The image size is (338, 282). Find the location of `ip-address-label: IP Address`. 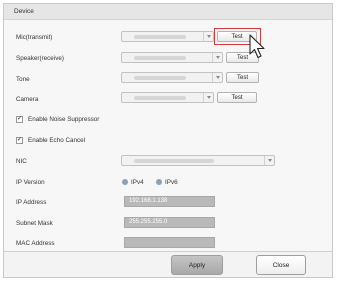

ip-address-label: IP Address is located at coordinates (31, 202).